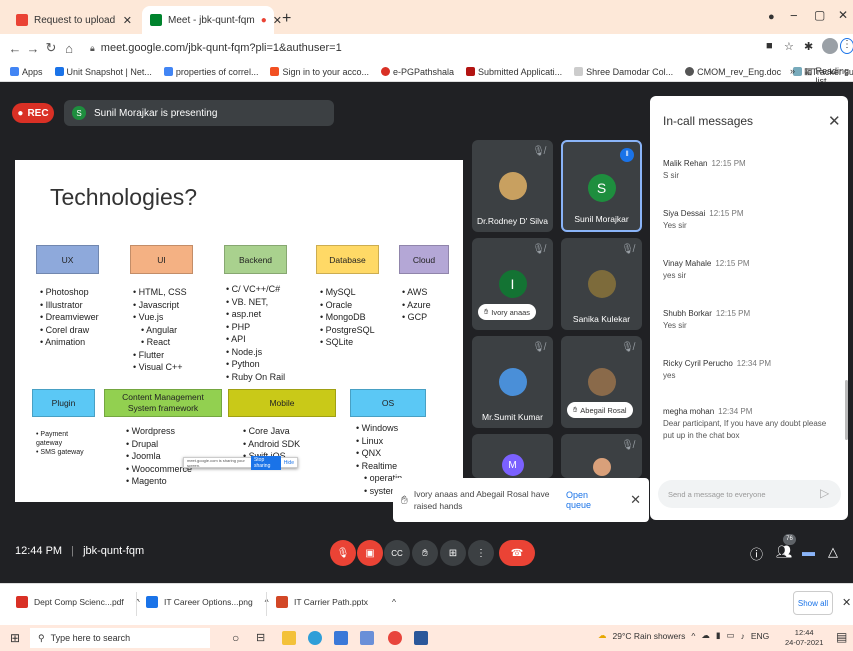  What do you see at coordinates (207, 602) in the screenshot?
I see `download-item: IT Career Options...png^` at bounding box center [207, 602].